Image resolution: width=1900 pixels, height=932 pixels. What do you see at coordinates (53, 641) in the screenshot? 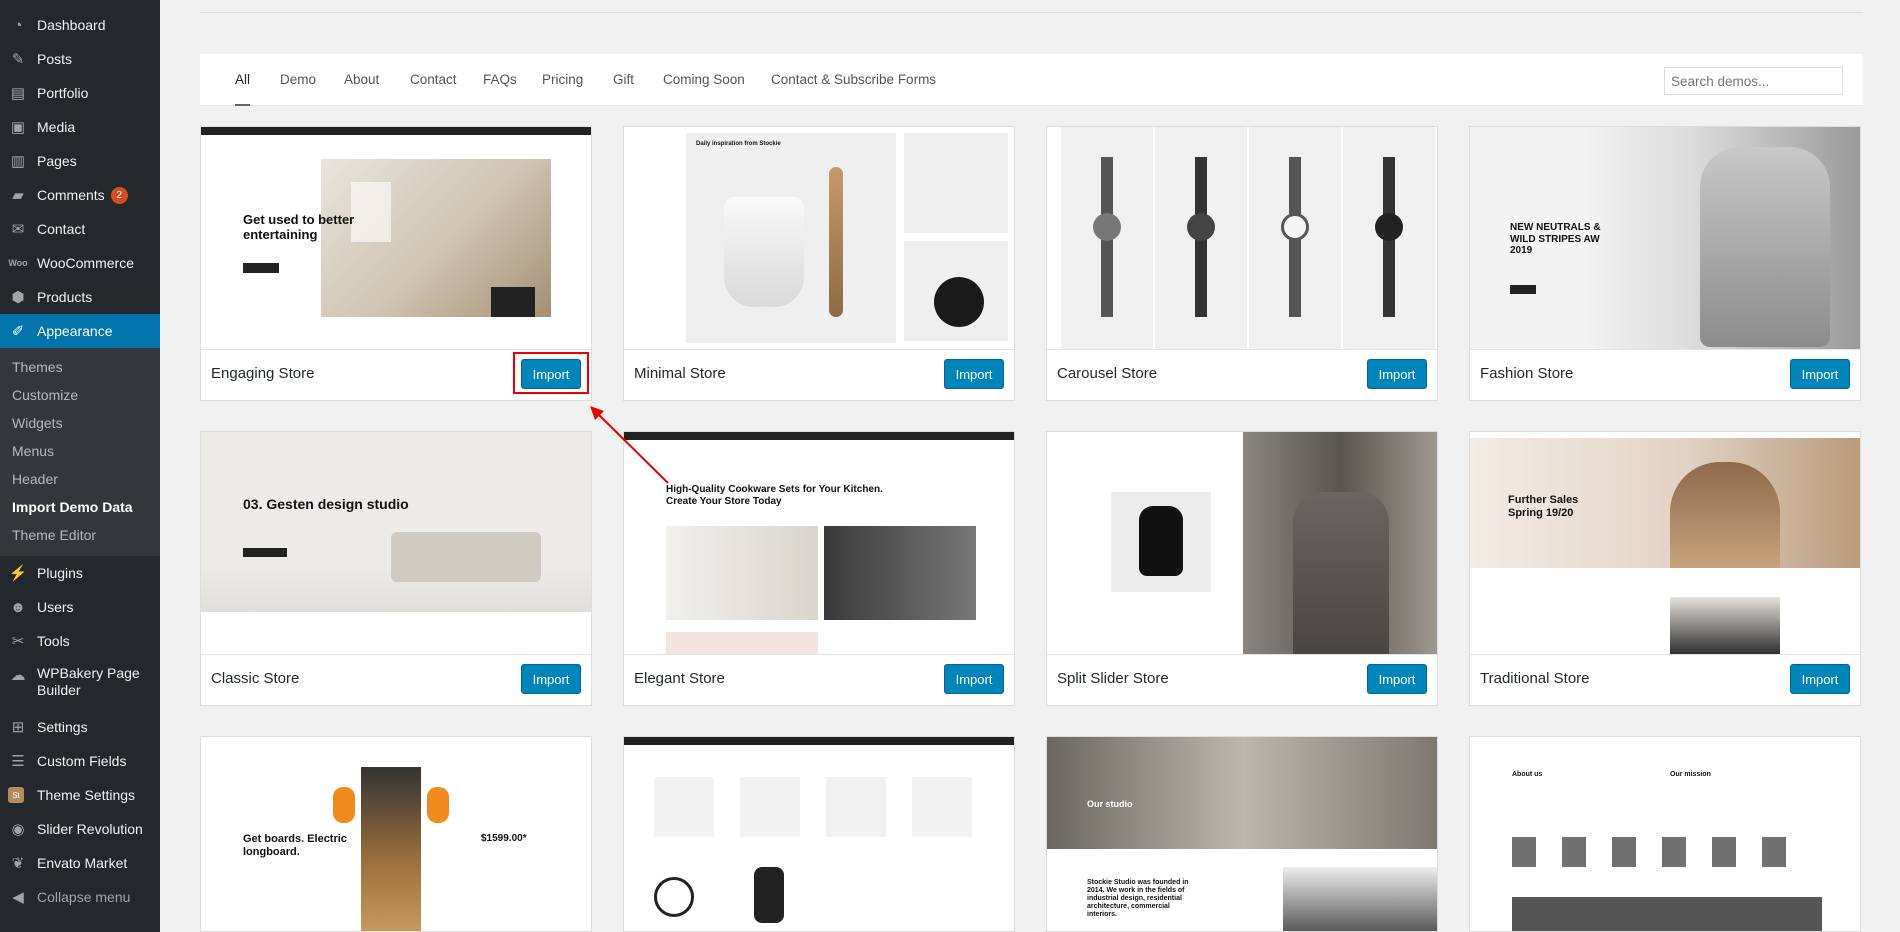
I see `menu-label: Tools` at bounding box center [53, 641].